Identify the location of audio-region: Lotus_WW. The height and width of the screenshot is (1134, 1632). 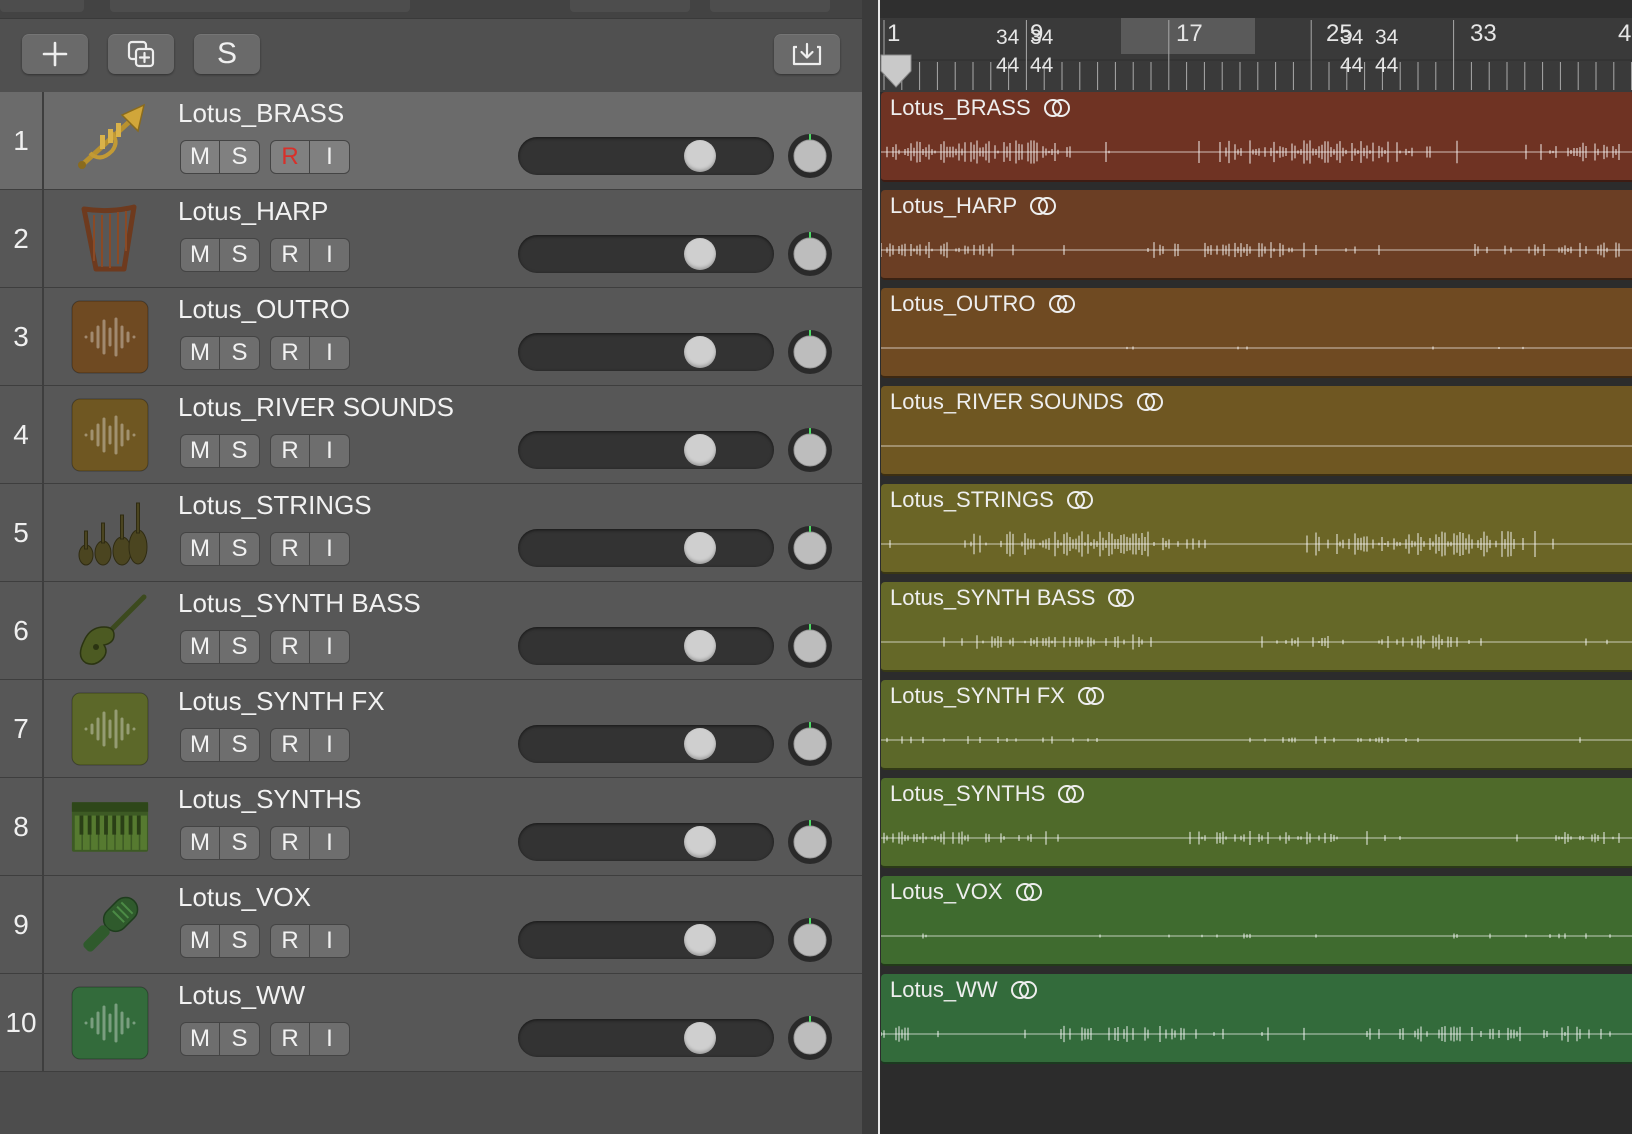
(1256, 1019).